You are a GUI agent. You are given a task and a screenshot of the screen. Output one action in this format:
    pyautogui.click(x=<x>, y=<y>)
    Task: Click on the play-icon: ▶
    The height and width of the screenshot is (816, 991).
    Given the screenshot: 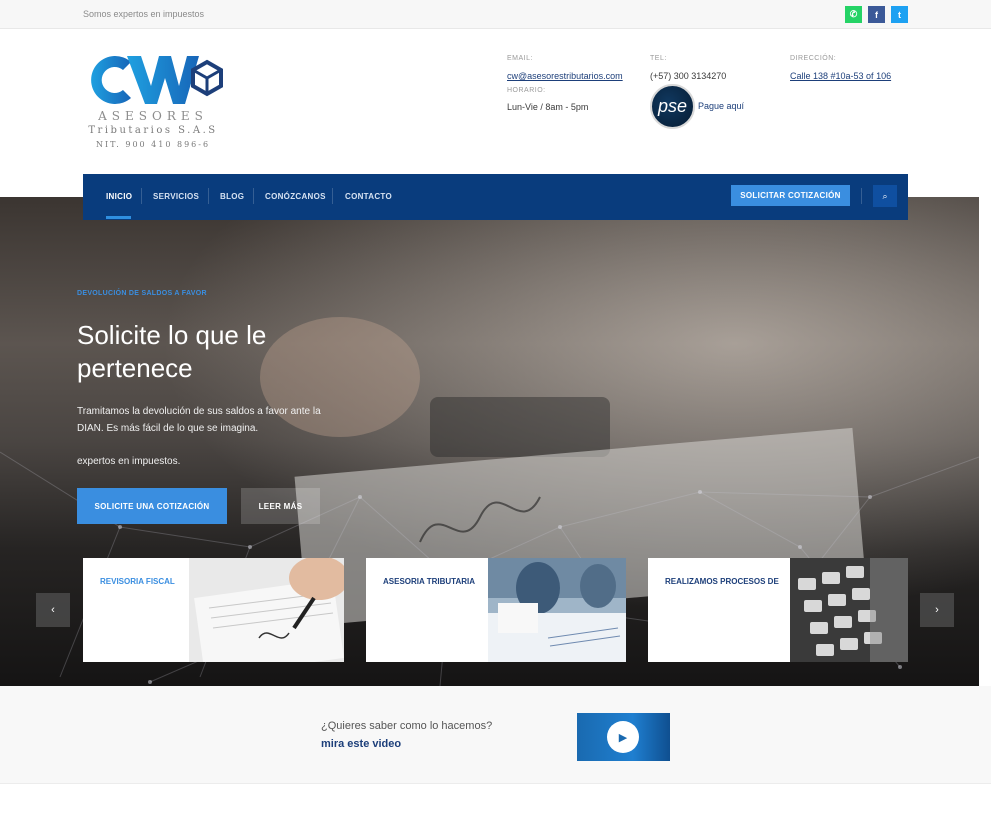 What is the action you would take?
    pyautogui.click(x=623, y=737)
    